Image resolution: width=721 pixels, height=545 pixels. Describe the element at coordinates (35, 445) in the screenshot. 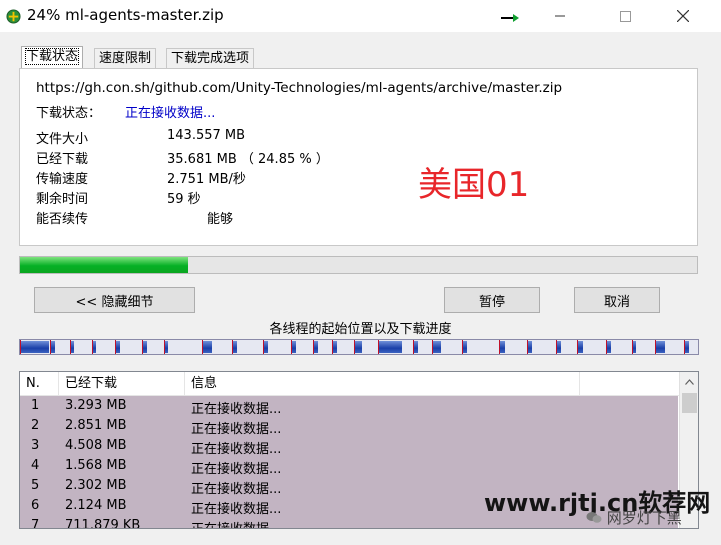

I see `row-number: 3` at that location.